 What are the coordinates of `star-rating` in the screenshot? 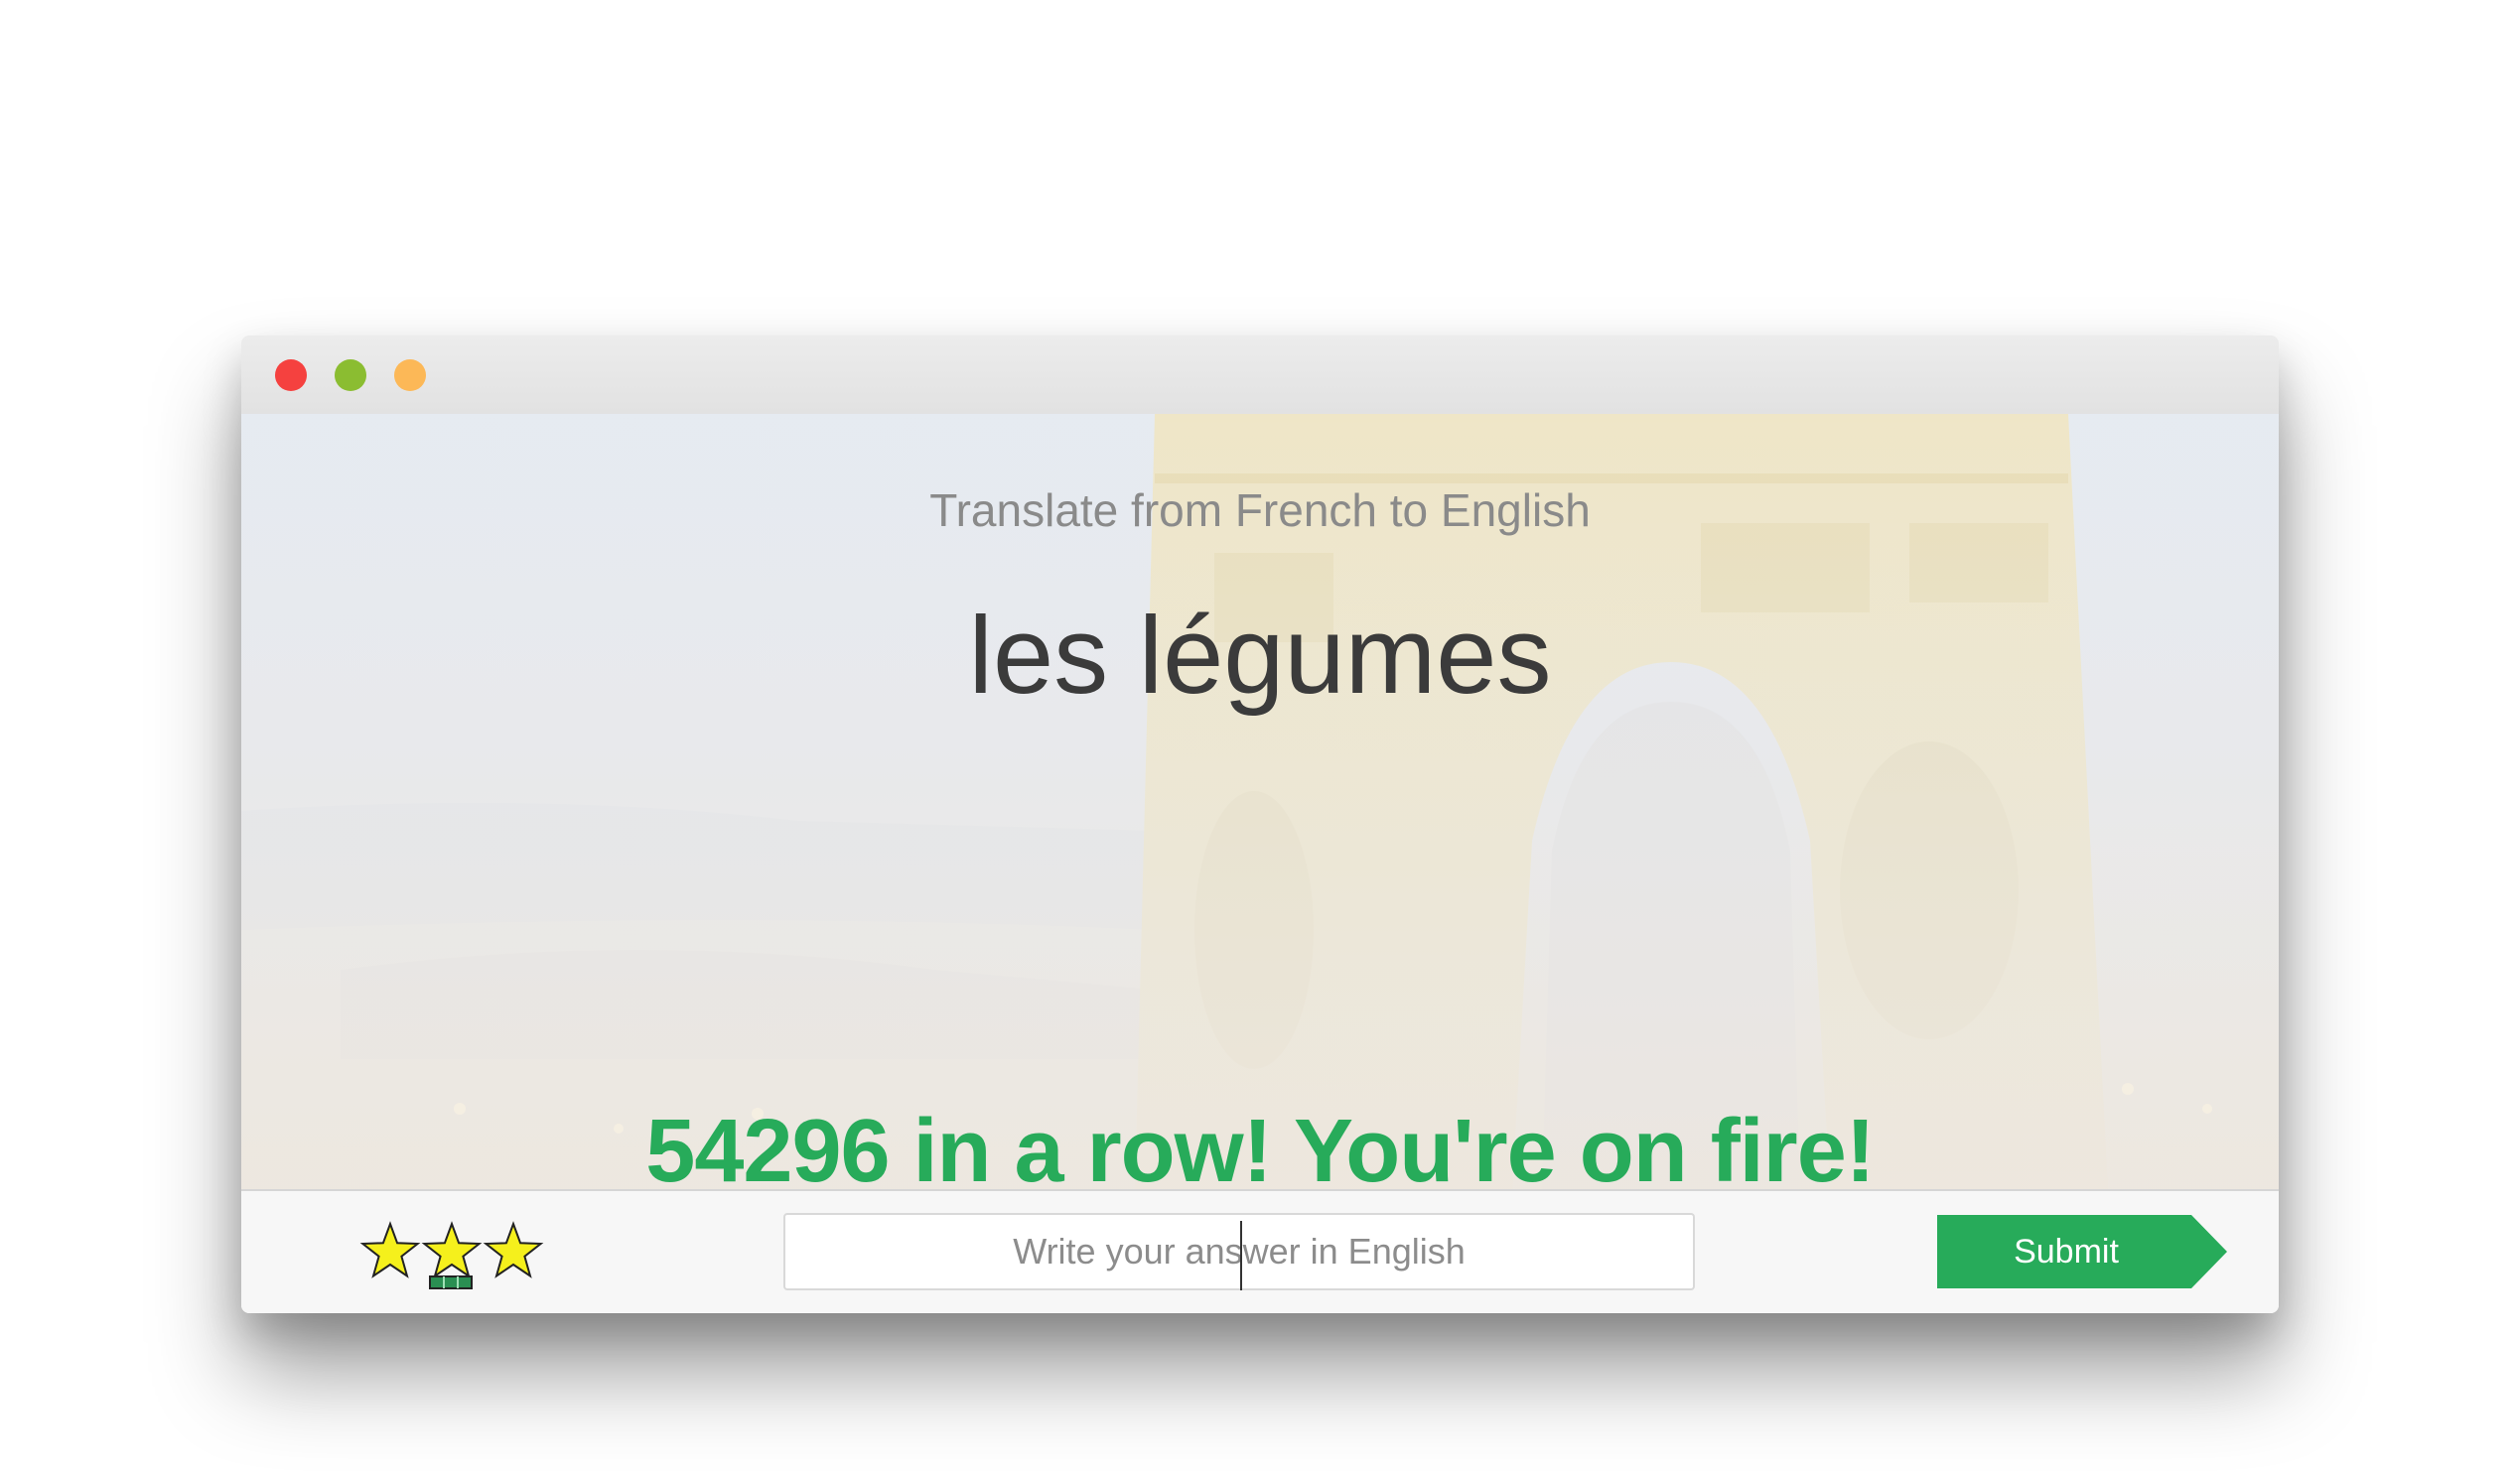 It's located at (451, 1255).